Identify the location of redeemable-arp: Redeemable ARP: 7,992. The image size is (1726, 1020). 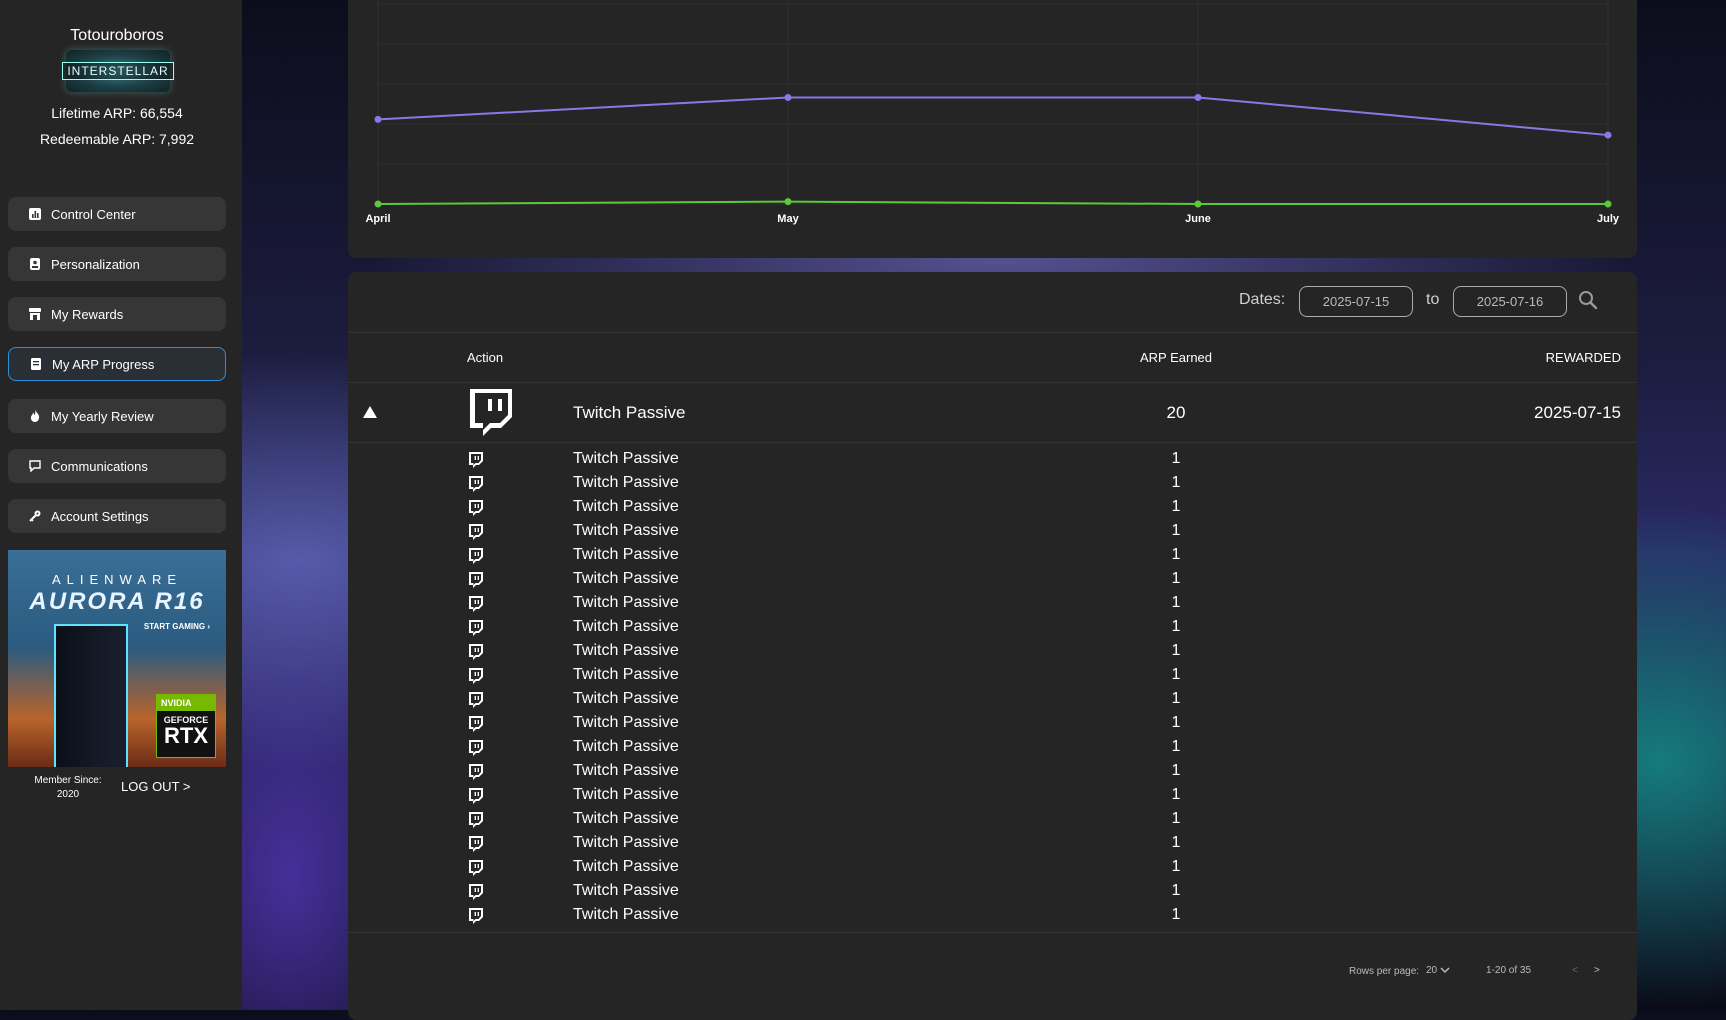
(117, 139).